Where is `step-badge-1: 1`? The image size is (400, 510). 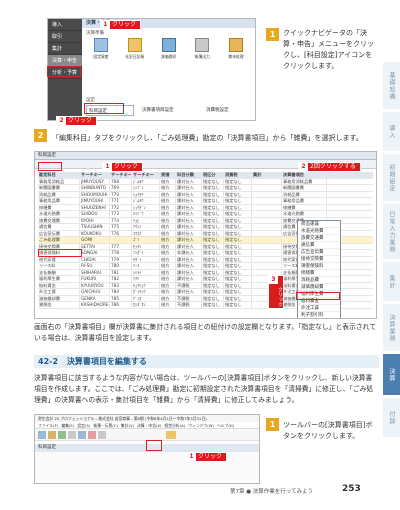 step-badge-1: 1 is located at coordinates (272, 34).